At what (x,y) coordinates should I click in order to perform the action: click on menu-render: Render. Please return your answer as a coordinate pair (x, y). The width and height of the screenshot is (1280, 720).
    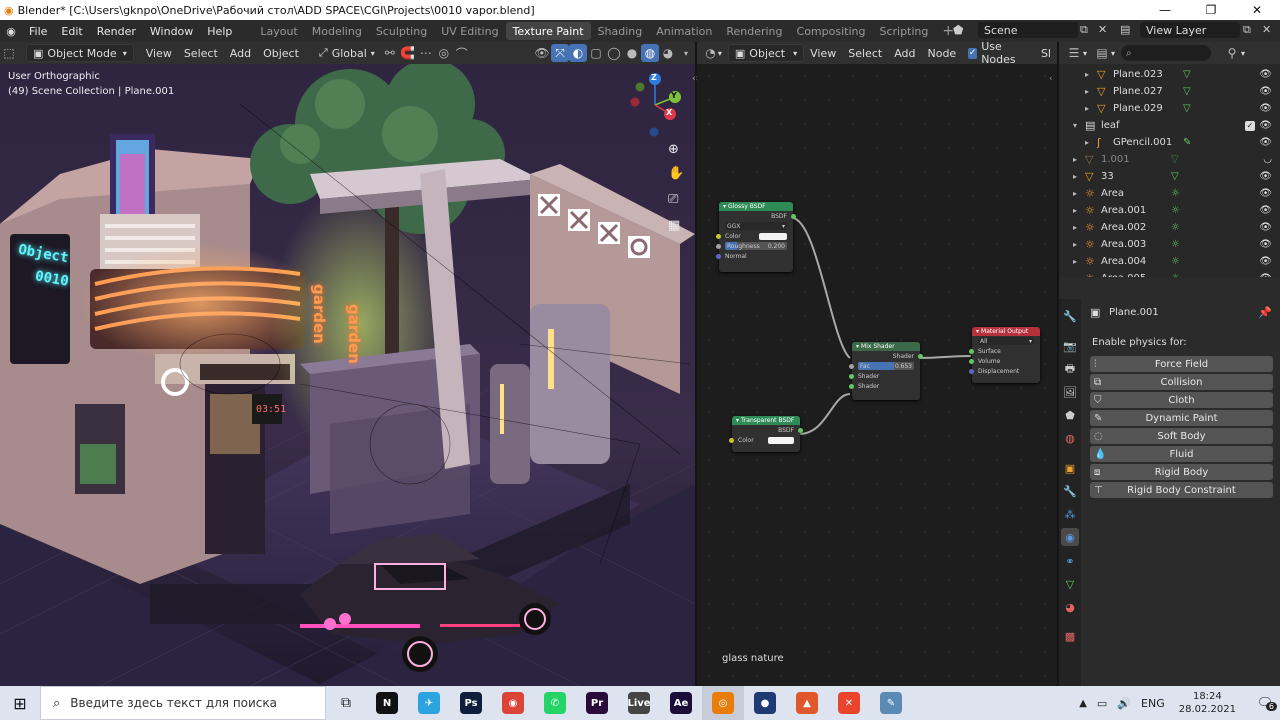
    Looking at the image, I should click on (116, 31).